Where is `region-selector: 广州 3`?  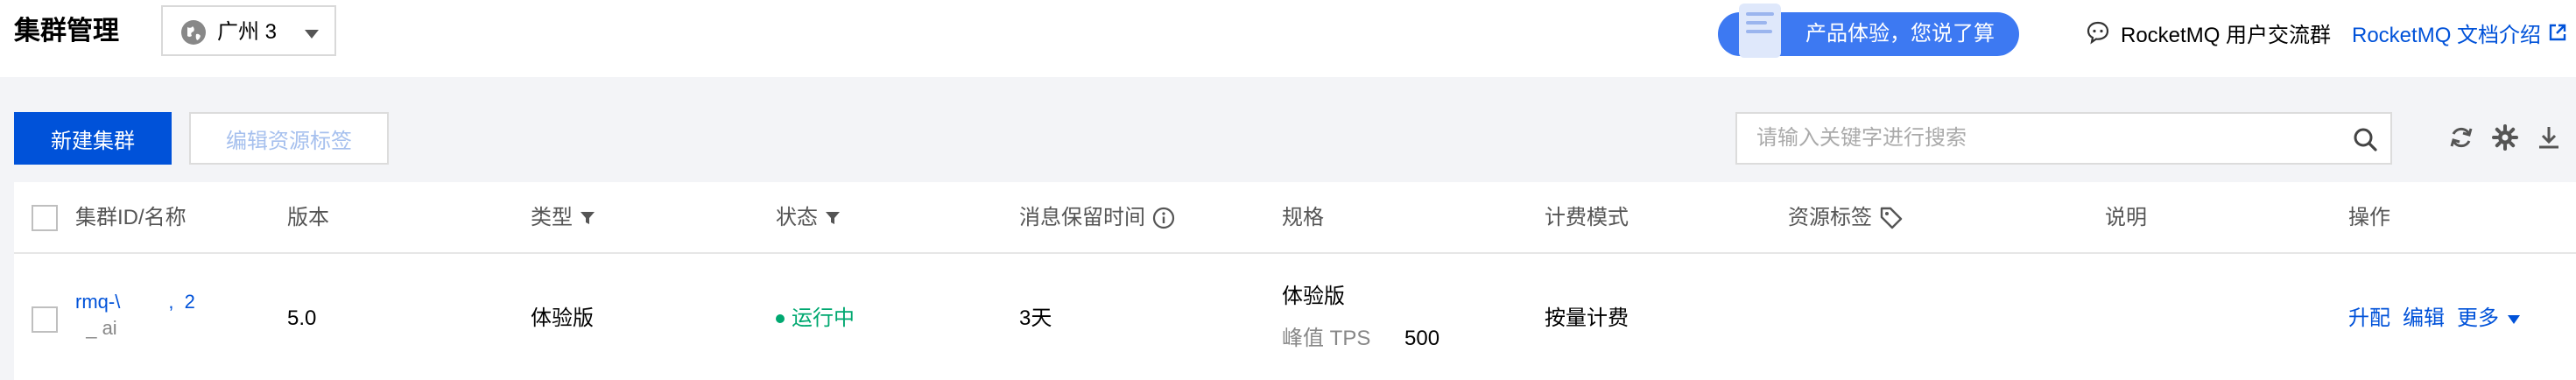 region-selector: 广州 3 is located at coordinates (248, 30).